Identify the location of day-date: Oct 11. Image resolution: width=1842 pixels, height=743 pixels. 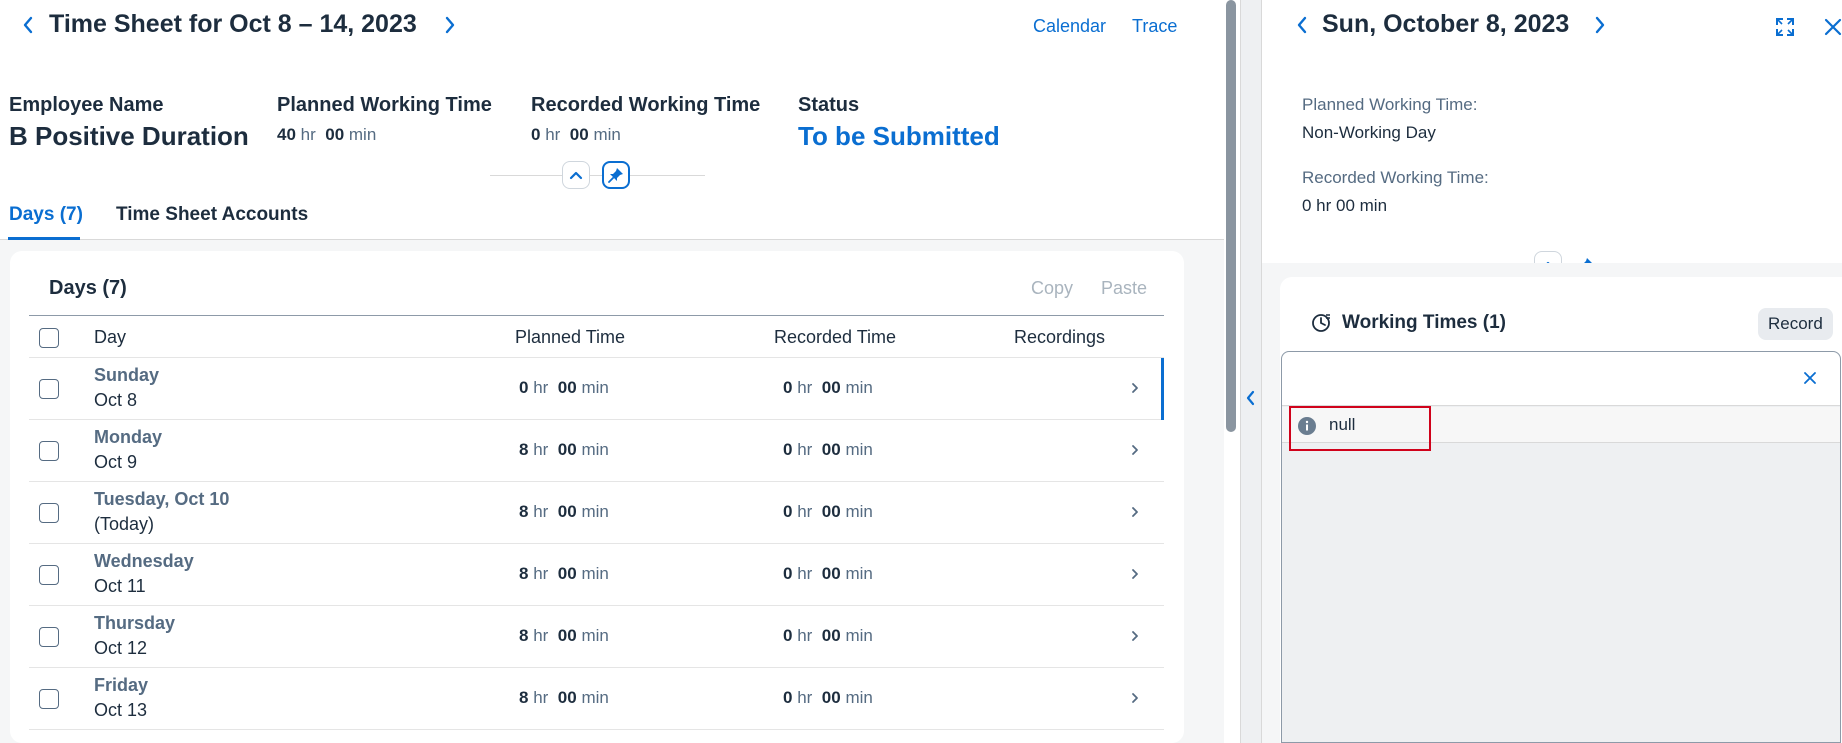
(120, 586).